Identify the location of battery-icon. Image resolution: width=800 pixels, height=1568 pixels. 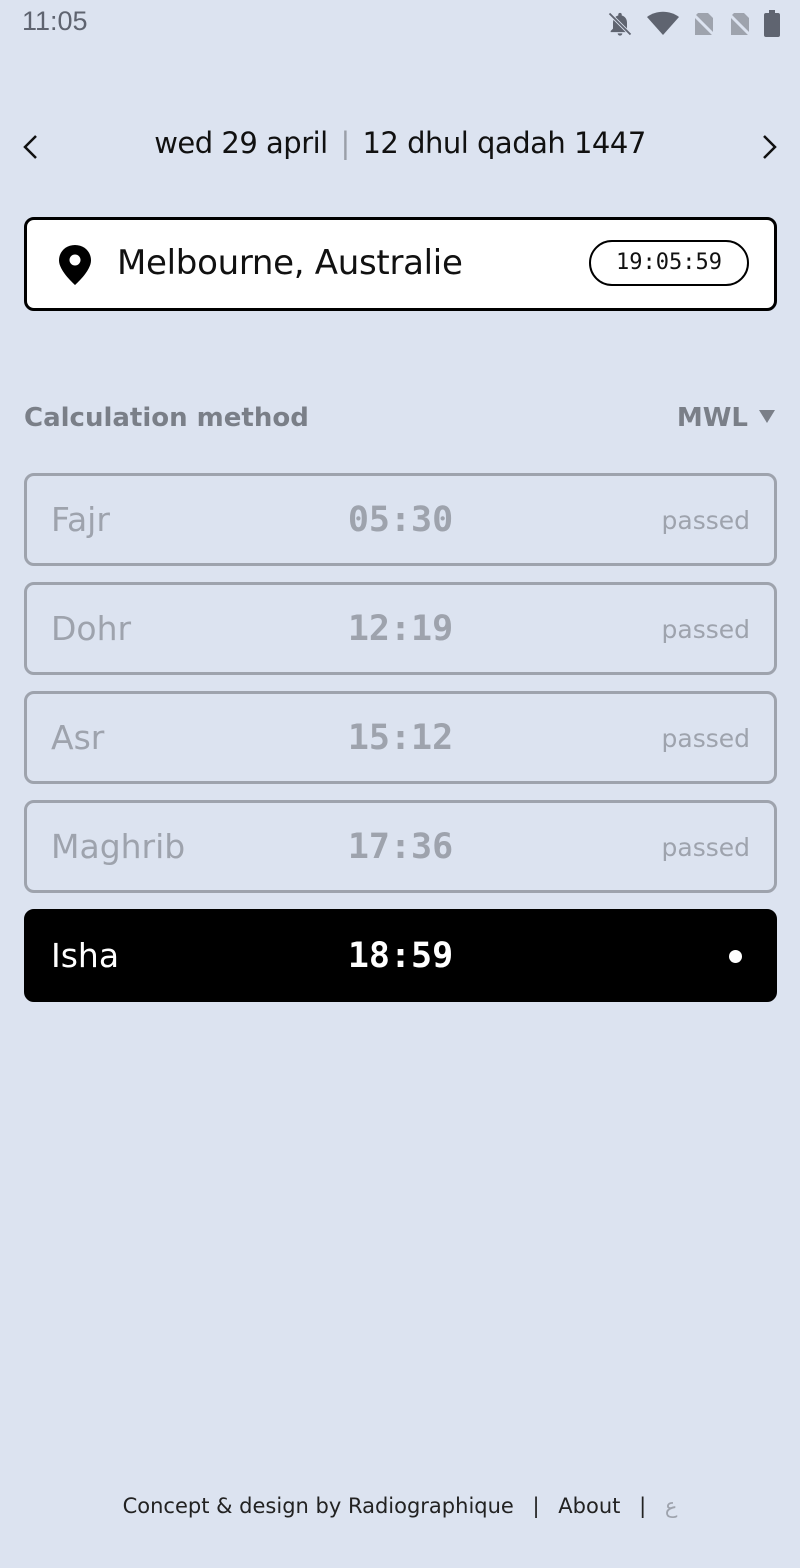
(772, 24).